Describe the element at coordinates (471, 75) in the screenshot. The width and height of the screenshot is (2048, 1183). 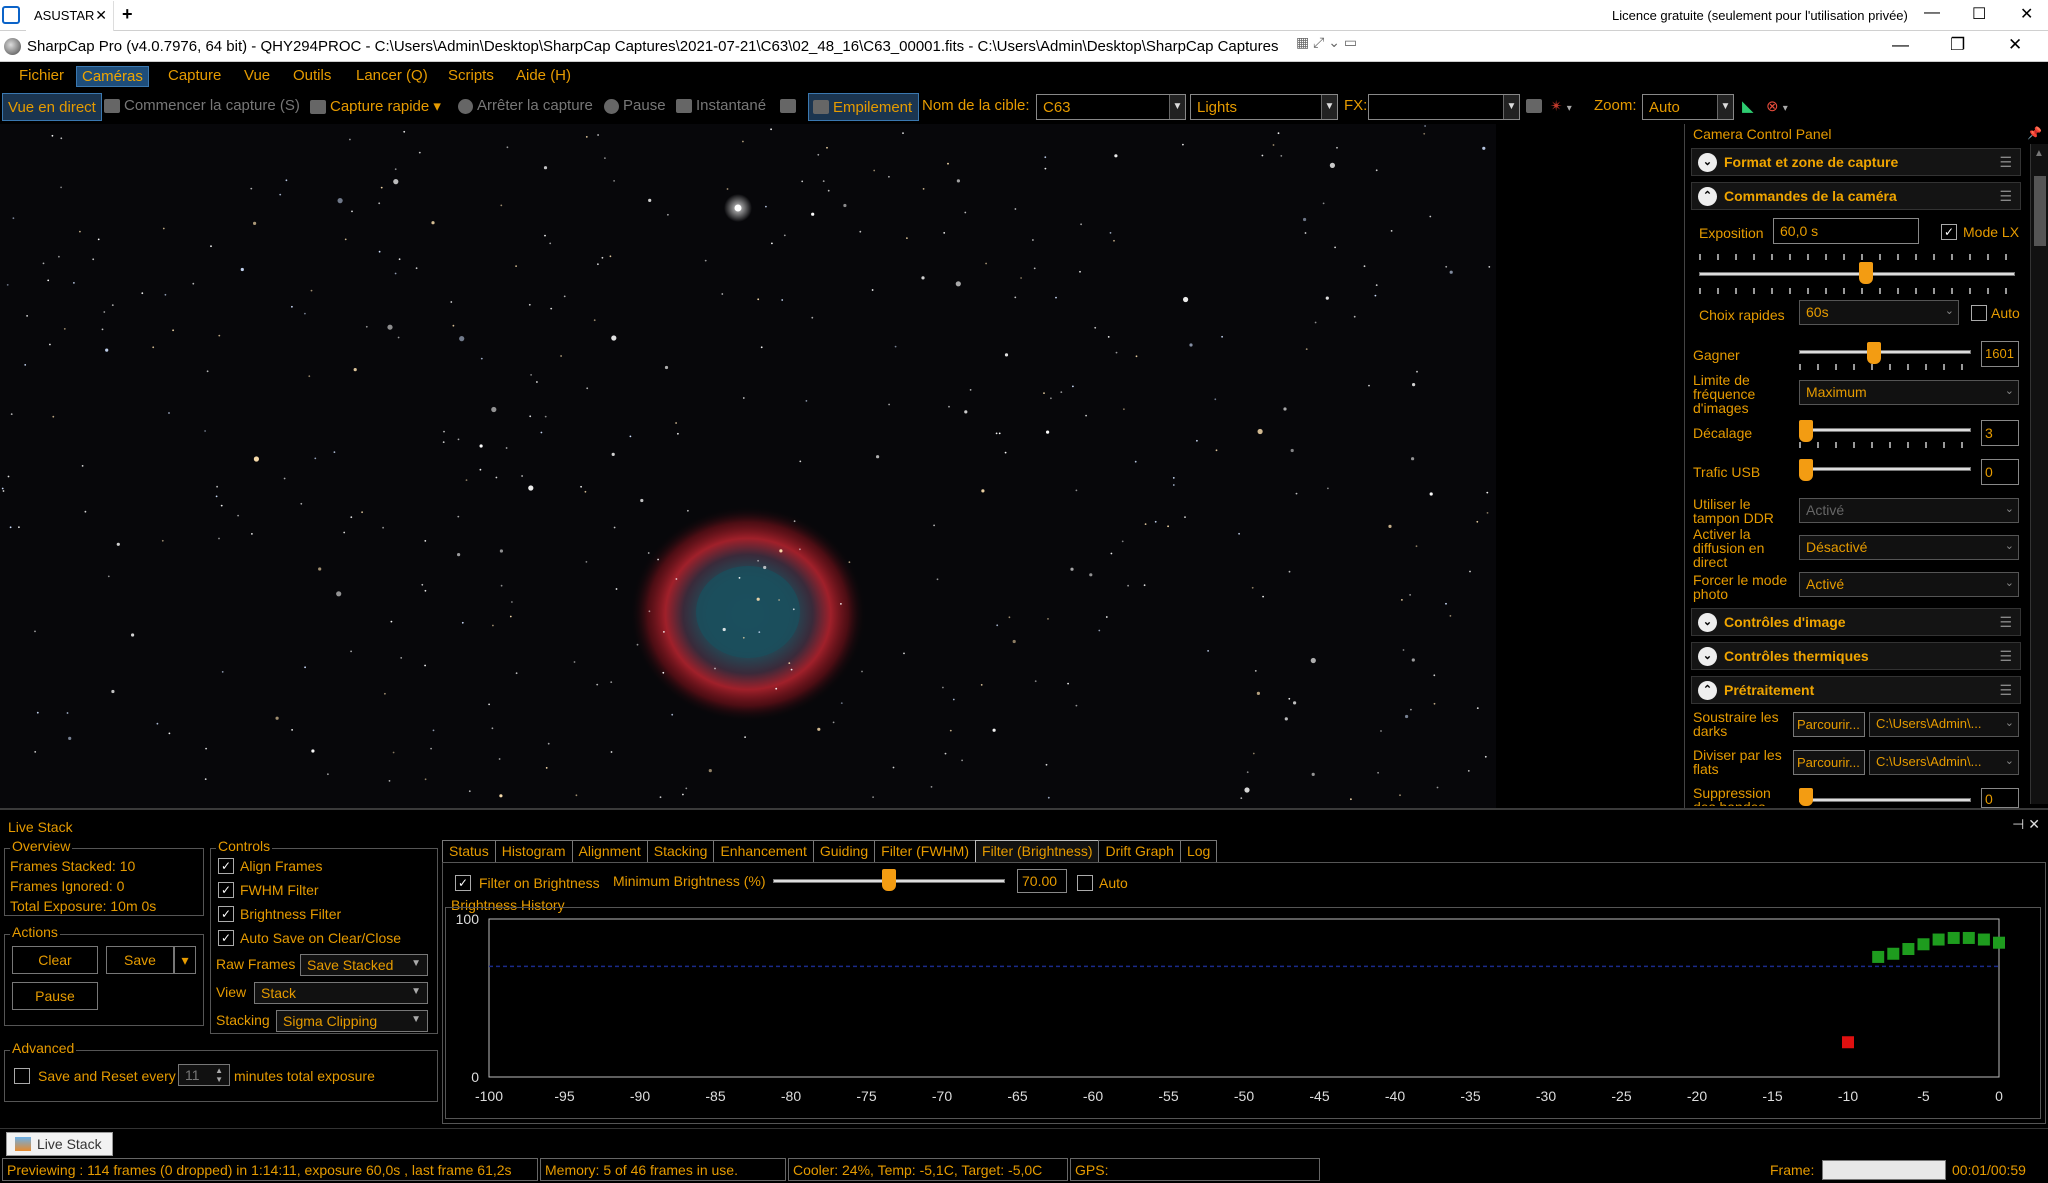
I see `menu-scripts: Scripts` at that location.